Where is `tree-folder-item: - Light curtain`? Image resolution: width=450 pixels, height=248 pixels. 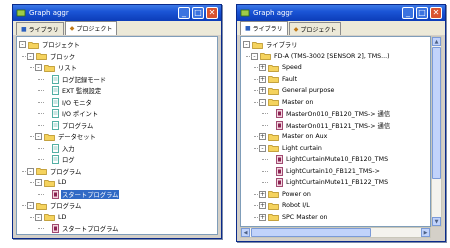
tree-folder-item: - Light curtain is located at coordinates (291, 148).